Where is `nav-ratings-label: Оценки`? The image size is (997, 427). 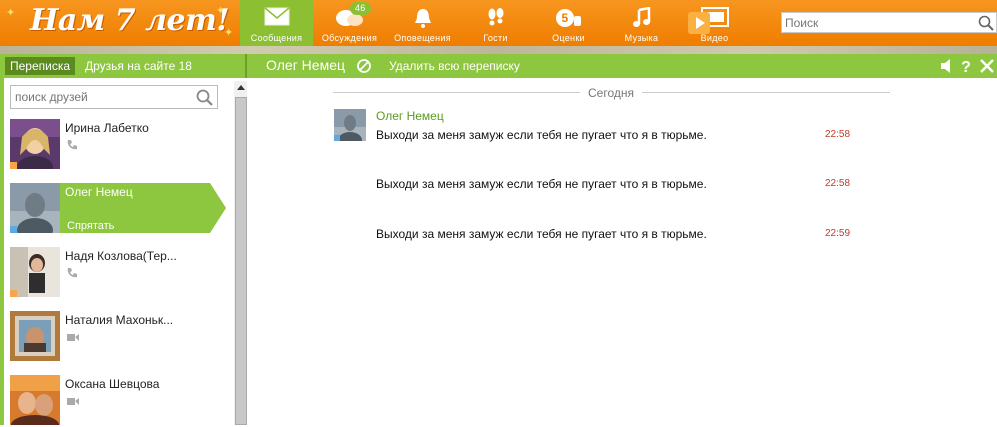
nav-ratings-label: Оценки is located at coordinates (568, 38).